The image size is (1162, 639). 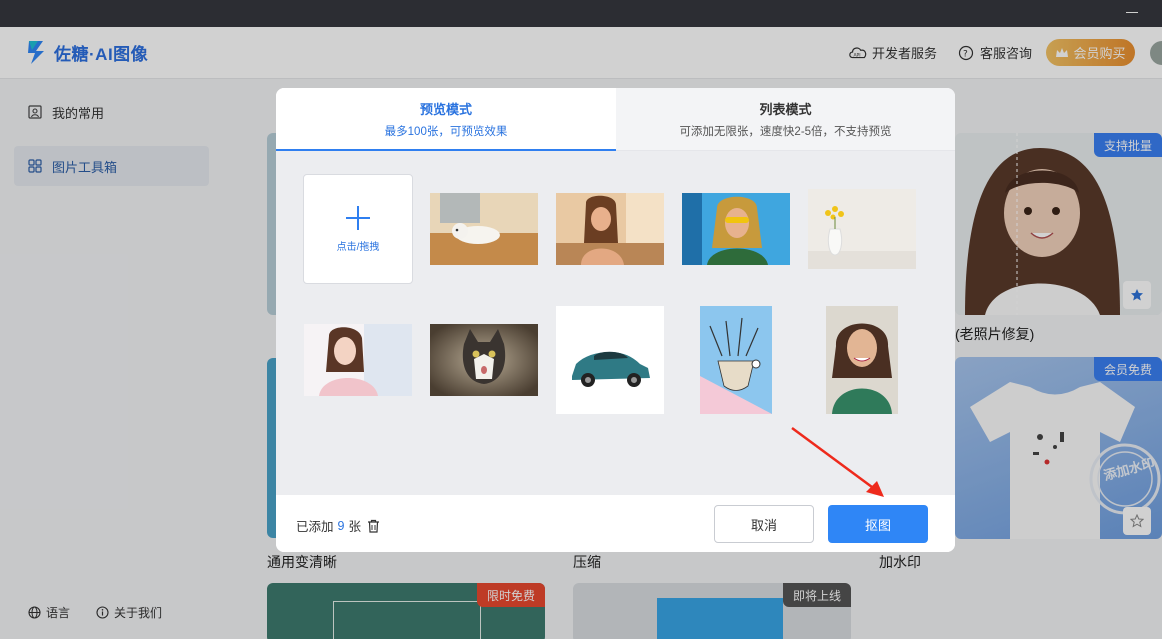 What do you see at coordinates (358, 360) in the screenshot?
I see `image-thumbnail-woman-pink` at bounding box center [358, 360].